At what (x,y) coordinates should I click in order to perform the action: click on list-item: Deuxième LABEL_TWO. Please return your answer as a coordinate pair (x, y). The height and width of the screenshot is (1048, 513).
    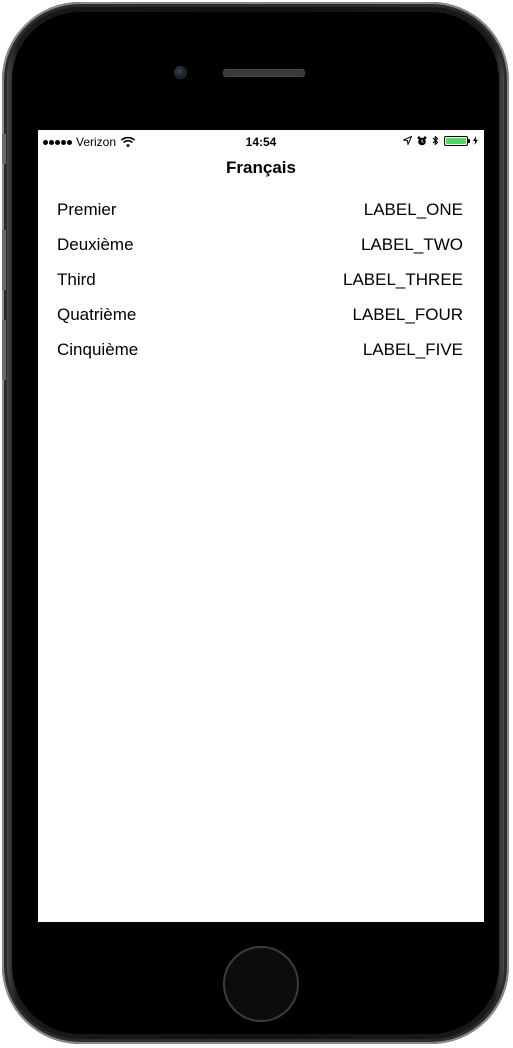
    Looking at the image, I should click on (261, 246).